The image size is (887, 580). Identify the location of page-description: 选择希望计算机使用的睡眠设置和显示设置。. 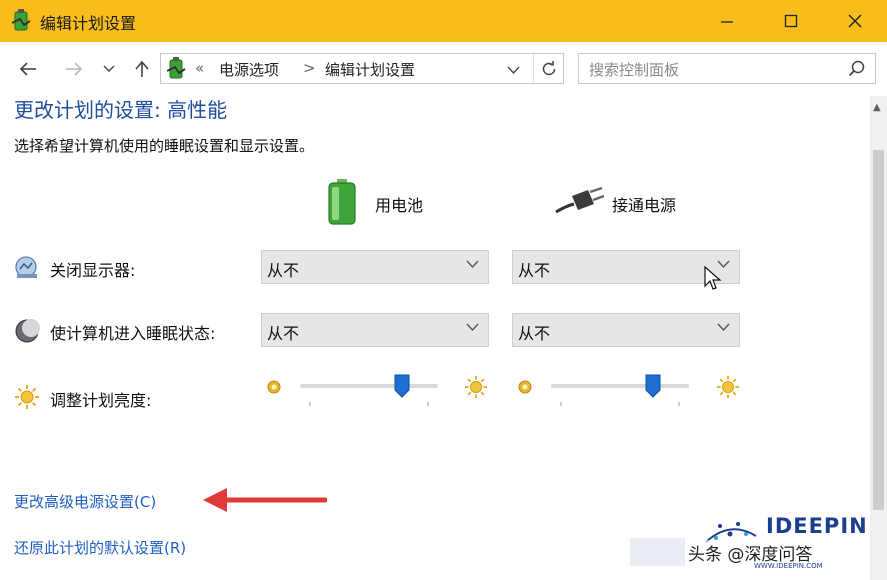
(164, 146).